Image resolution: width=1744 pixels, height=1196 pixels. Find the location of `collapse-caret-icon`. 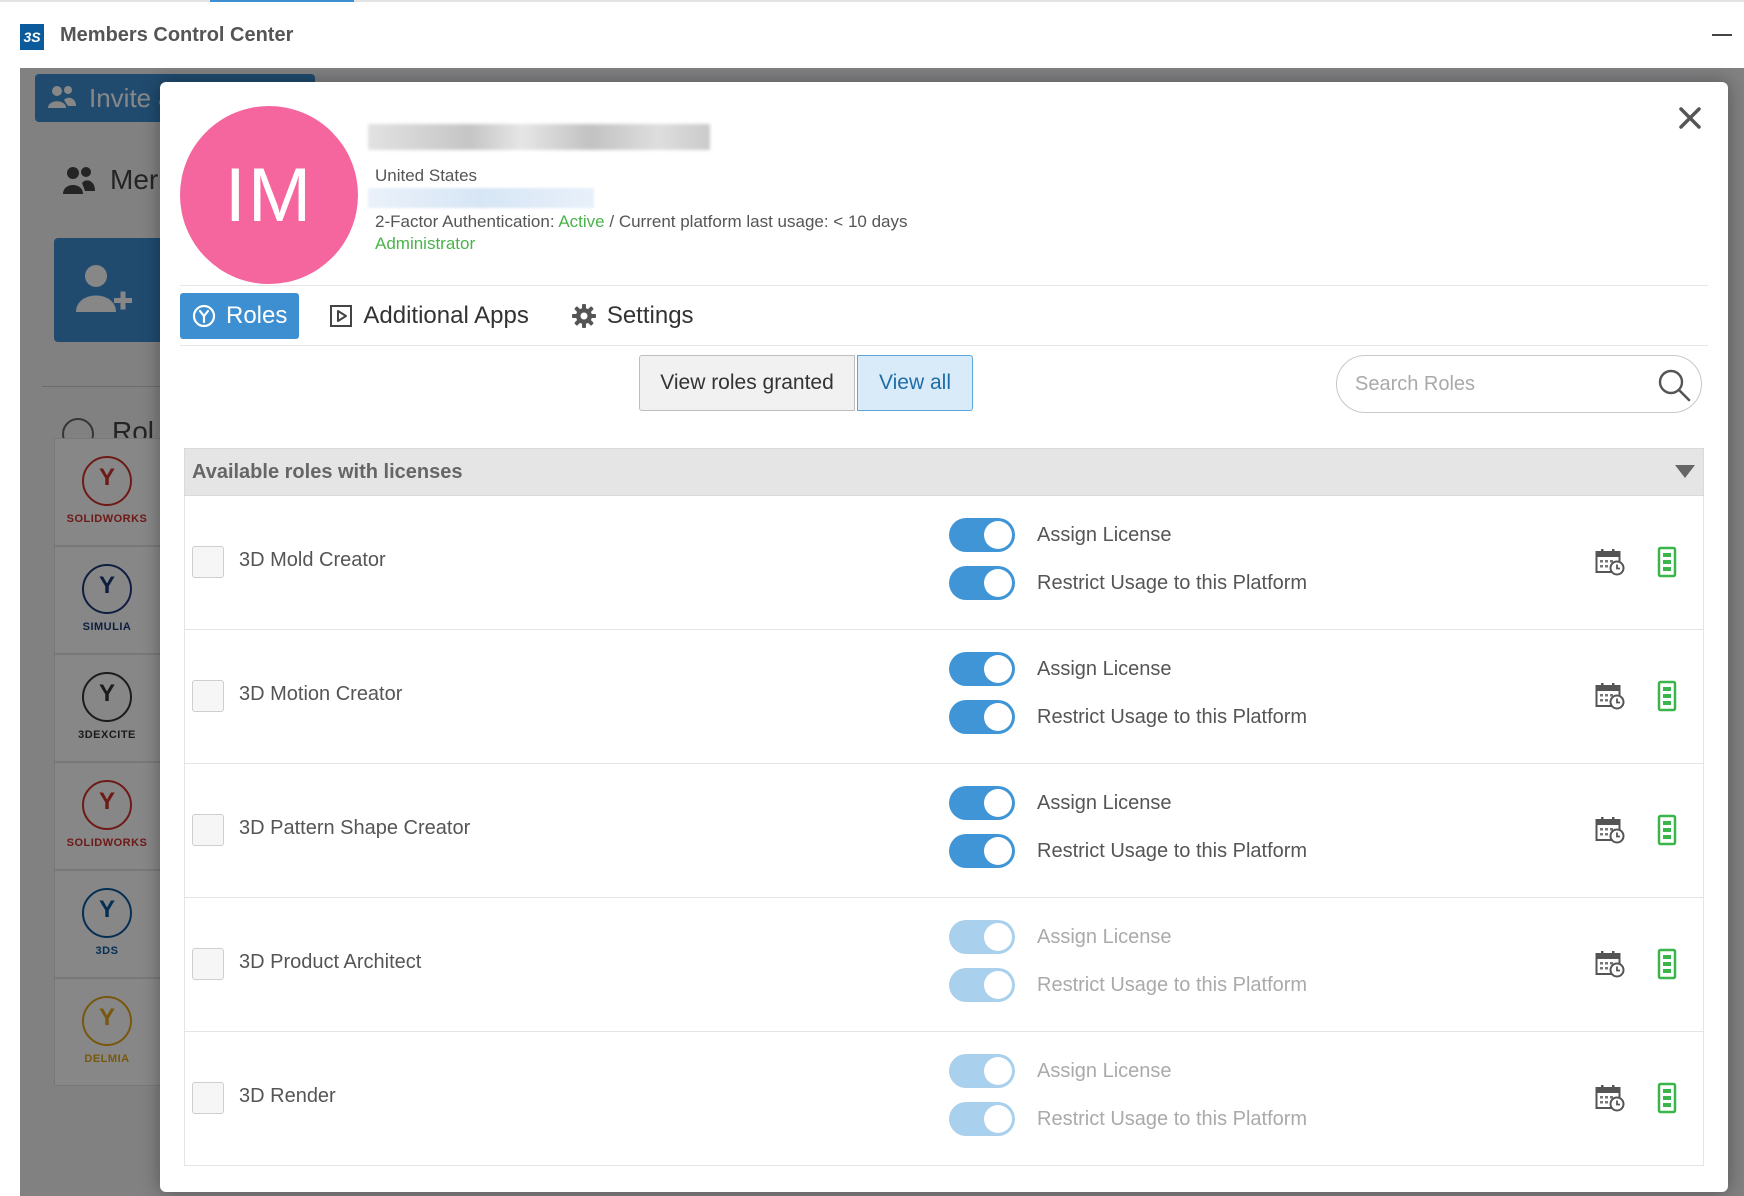

collapse-caret-icon is located at coordinates (1685, 471).